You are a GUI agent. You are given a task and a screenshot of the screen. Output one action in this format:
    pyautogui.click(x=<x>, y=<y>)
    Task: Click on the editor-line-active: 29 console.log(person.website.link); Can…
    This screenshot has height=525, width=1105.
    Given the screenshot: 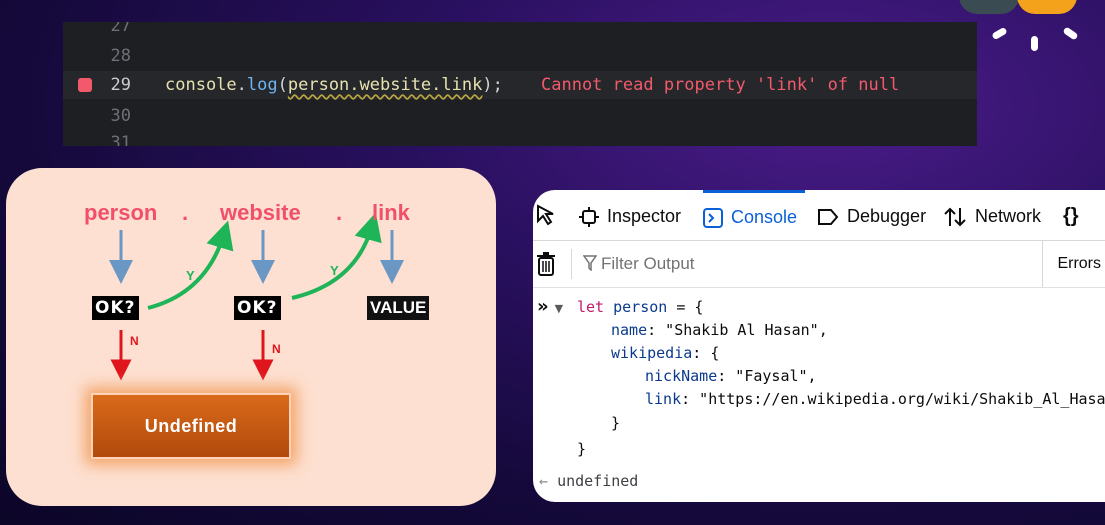 What is the action you would take?
    pyautogui.click(x=520, y=85)
    